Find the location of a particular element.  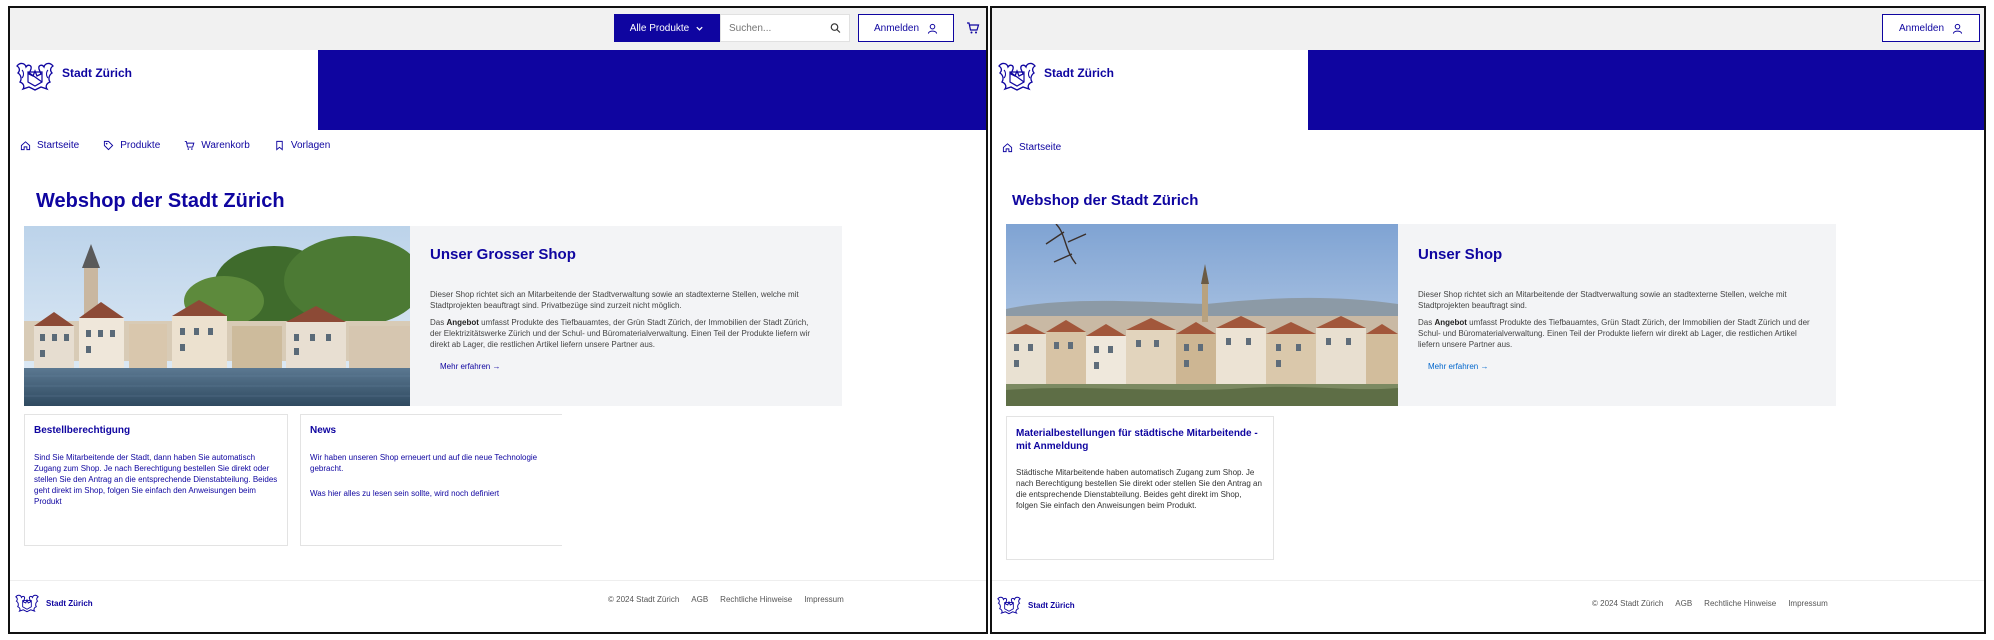

hero-title: Unser Shop is located at coordinates (1460, 254).